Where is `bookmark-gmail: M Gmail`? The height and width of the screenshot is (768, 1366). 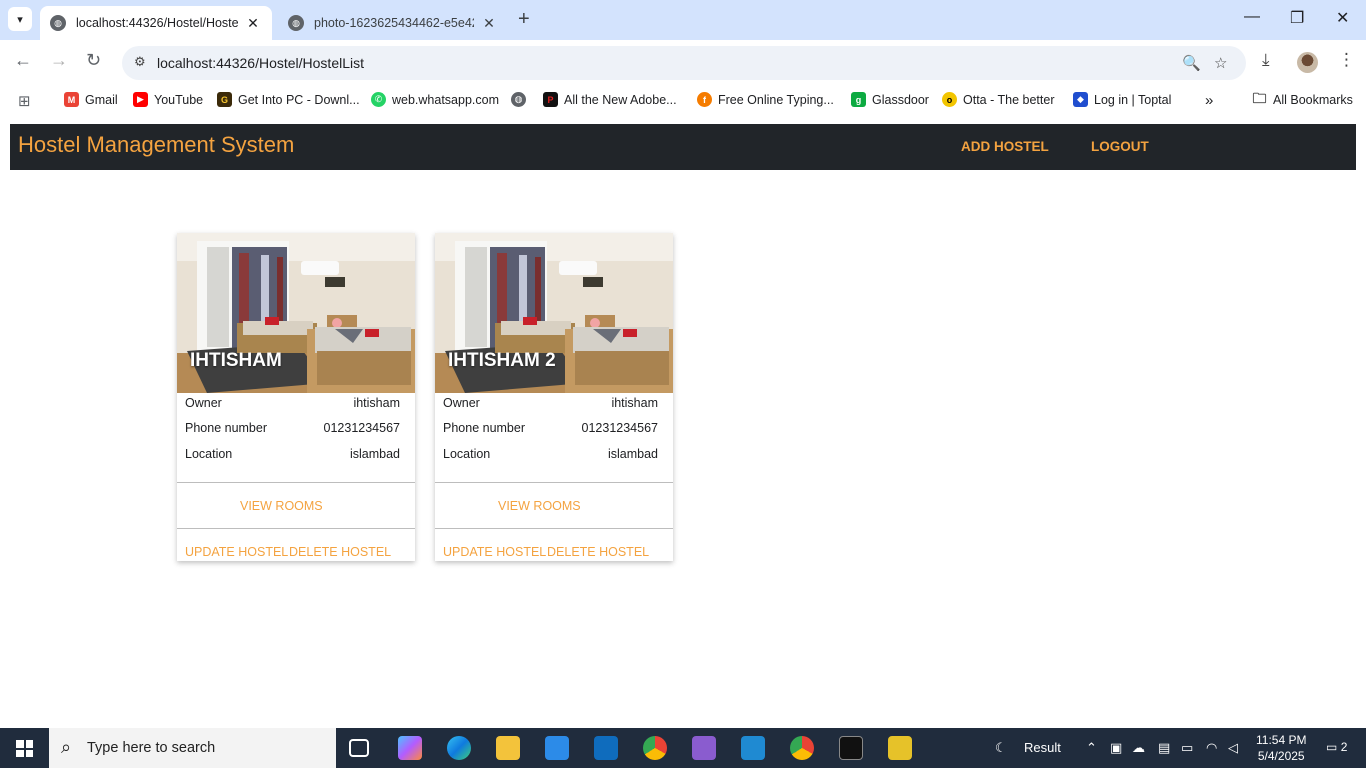
bookmark-gmail: M Gmail is located at coordinates (91, 99).